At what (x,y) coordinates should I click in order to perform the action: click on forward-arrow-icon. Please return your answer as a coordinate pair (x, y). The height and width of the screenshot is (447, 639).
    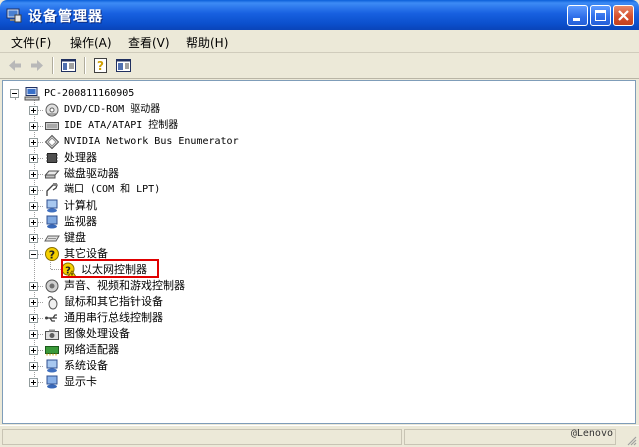
    Looking at the image, I should click on (37, 65).